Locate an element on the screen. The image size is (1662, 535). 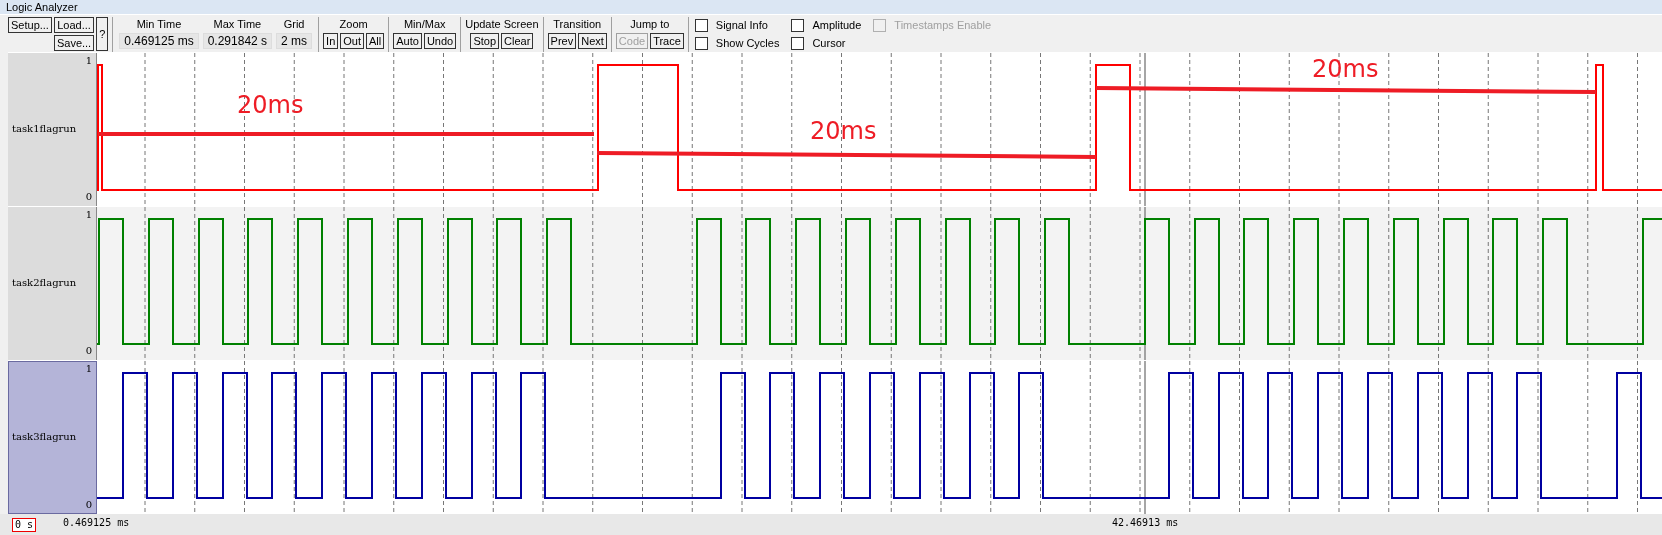
toolbar-button: Prev is located at coordinates (562, 41).